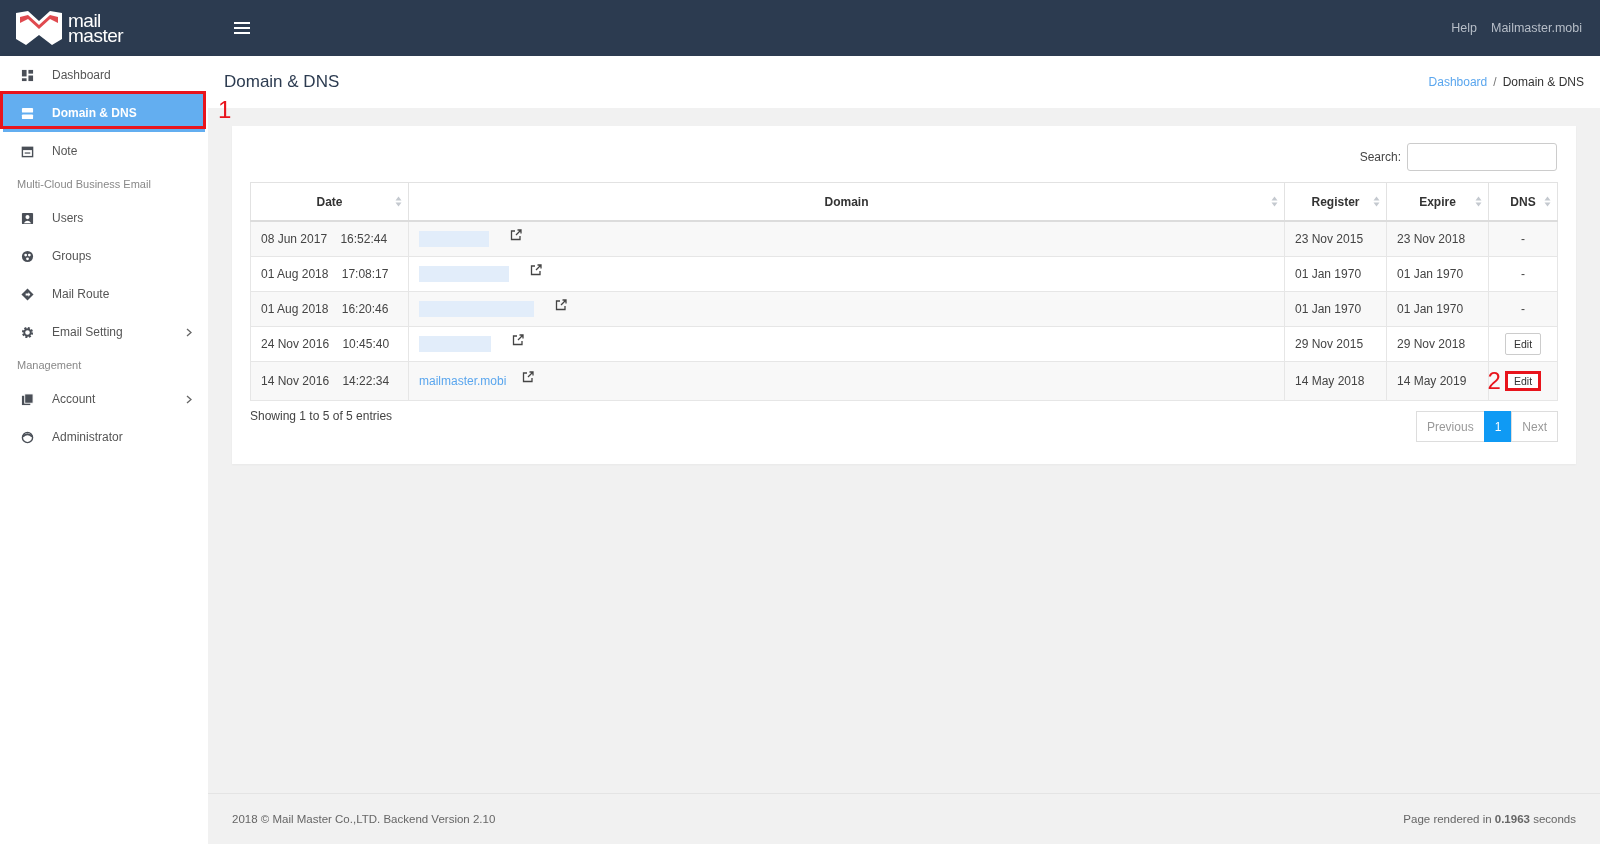 The width and height of the screenshot is (1600, 844). I want to click on entries-info: Showing 1 to 5 of 5 entries, so click(321, 416).